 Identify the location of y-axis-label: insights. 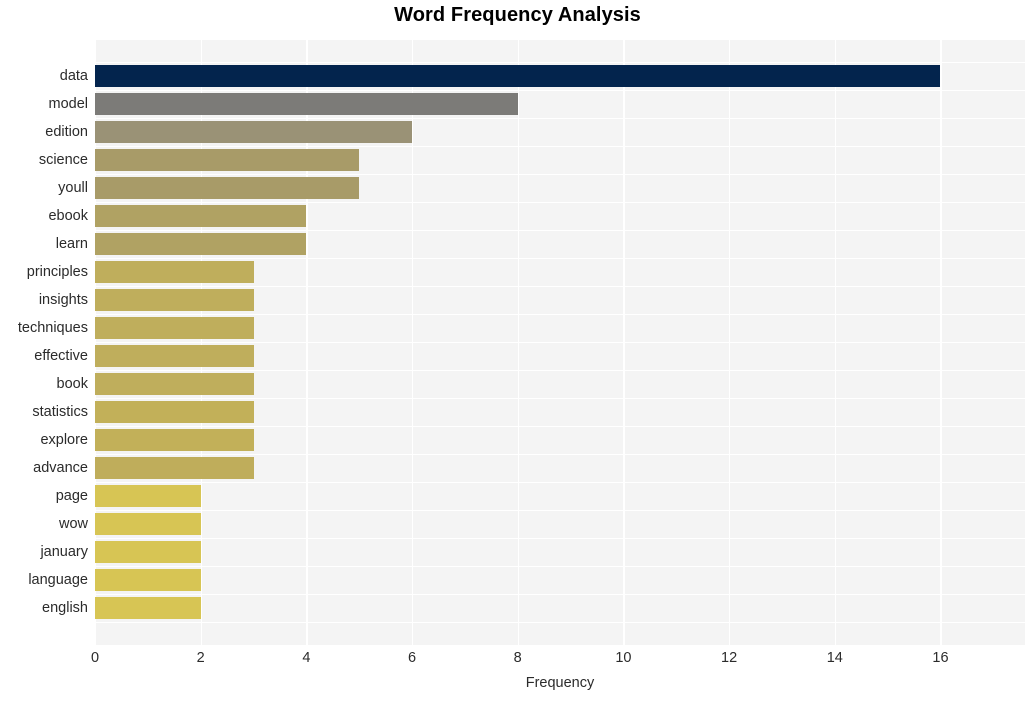
(63, 299).